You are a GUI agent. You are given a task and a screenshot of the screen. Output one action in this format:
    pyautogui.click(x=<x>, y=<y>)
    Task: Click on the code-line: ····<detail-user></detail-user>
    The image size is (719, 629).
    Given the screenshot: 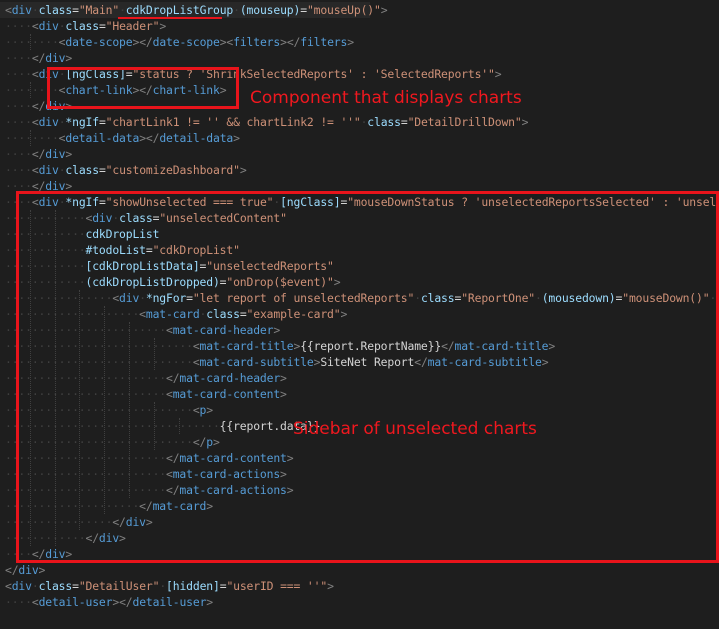 What is the action you would take?
    pyautogui.click(x=109, y=602)
    